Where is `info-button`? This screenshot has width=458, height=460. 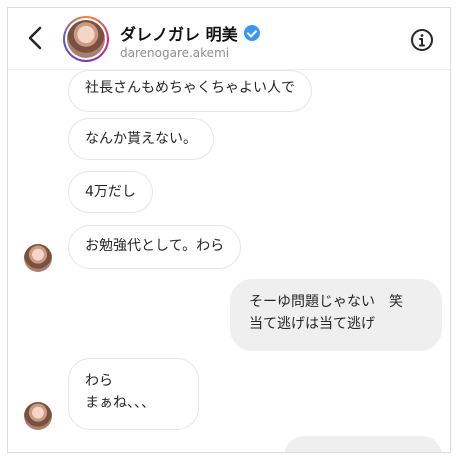
info-button is located at coordinates (422, 40).